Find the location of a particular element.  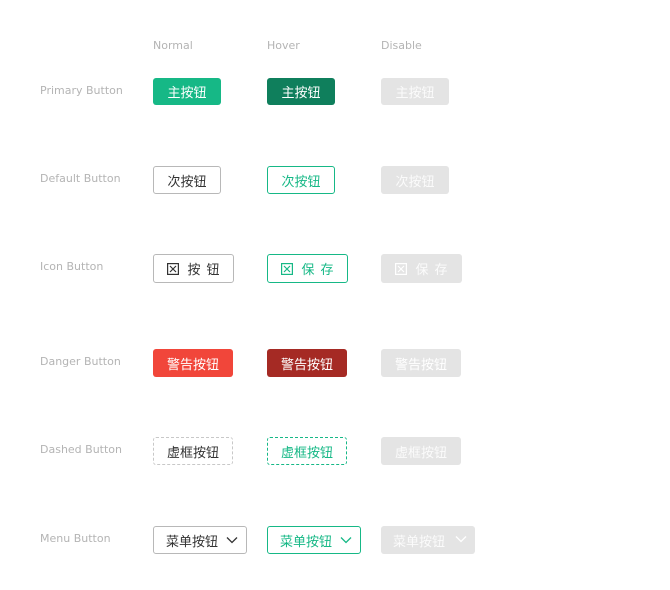

danger-button-disabled: 警告按钮 is located at coordinates (421, 363).